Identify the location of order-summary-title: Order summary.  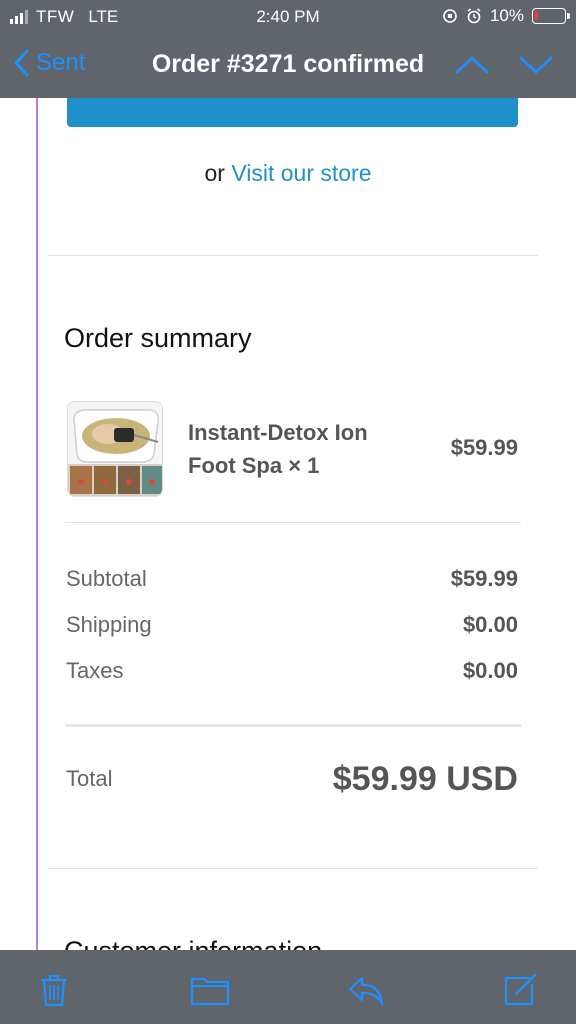
(158, 338).